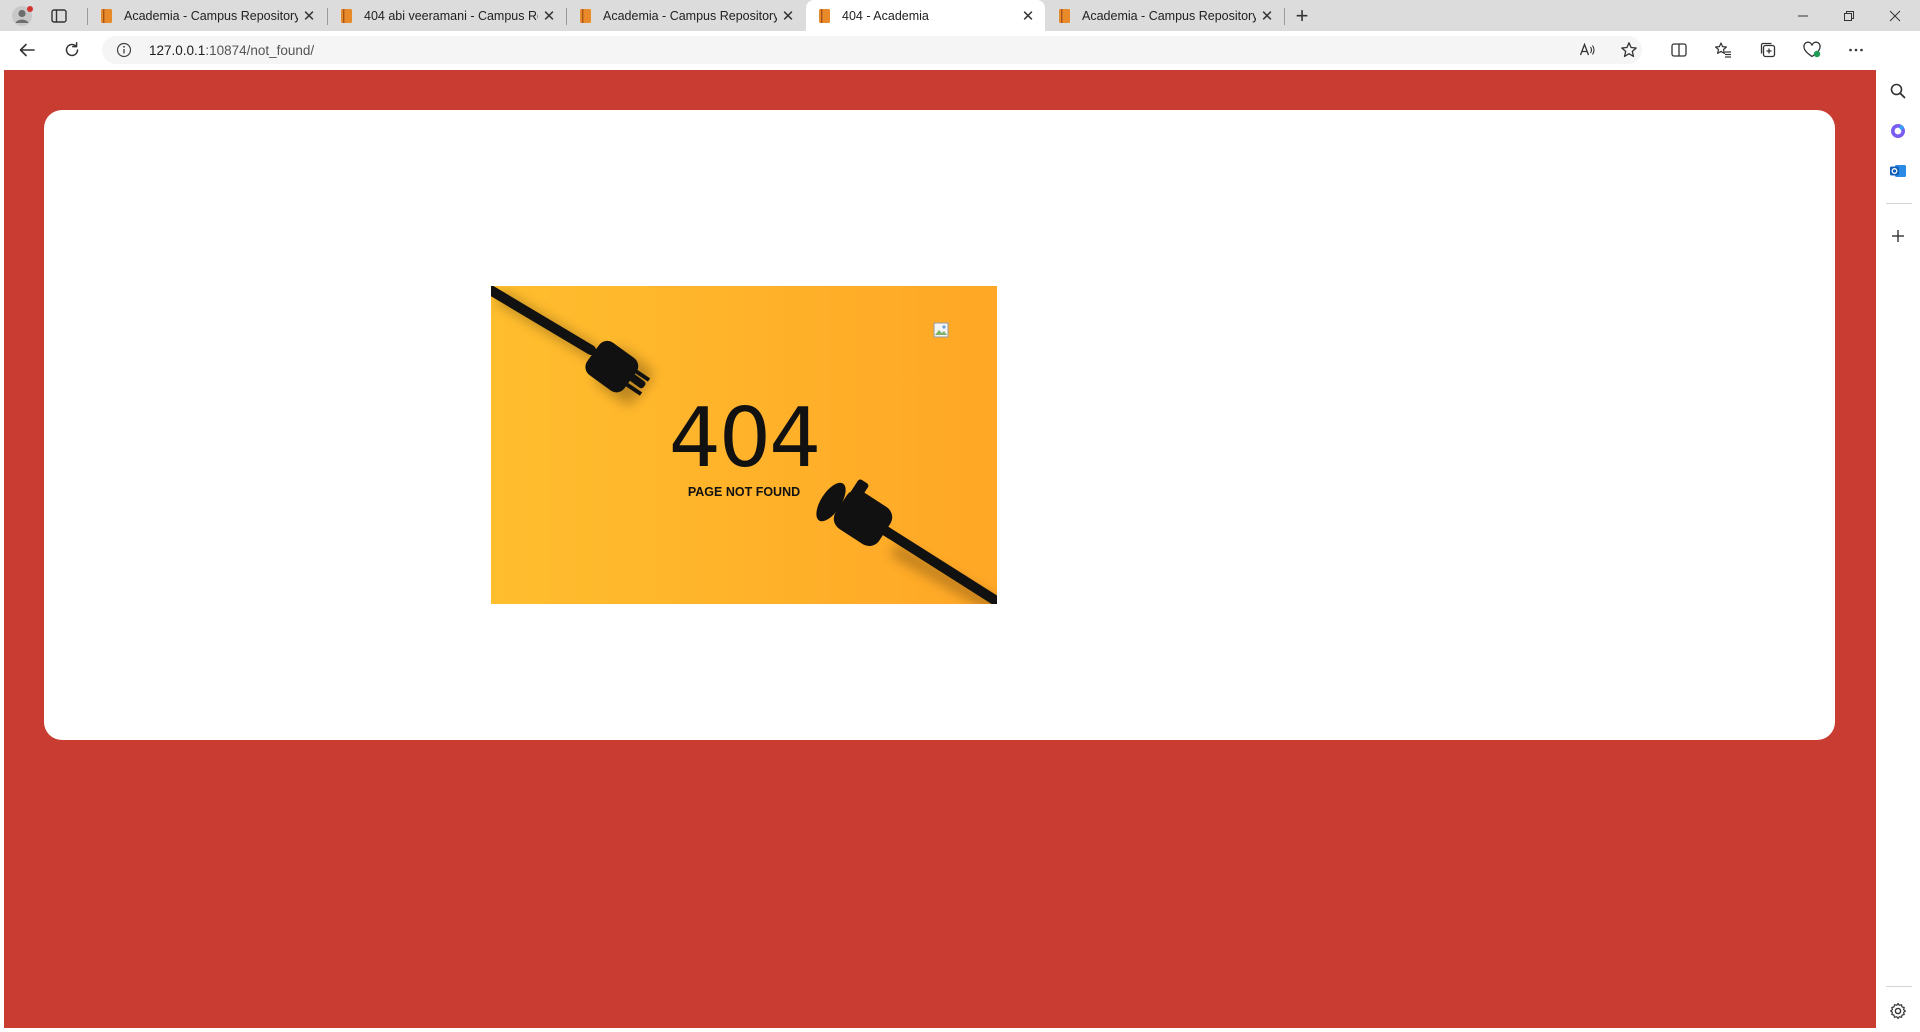 This screenshot has width=1920, height=1032. I want to click on notification-dot, so click(30, 9).